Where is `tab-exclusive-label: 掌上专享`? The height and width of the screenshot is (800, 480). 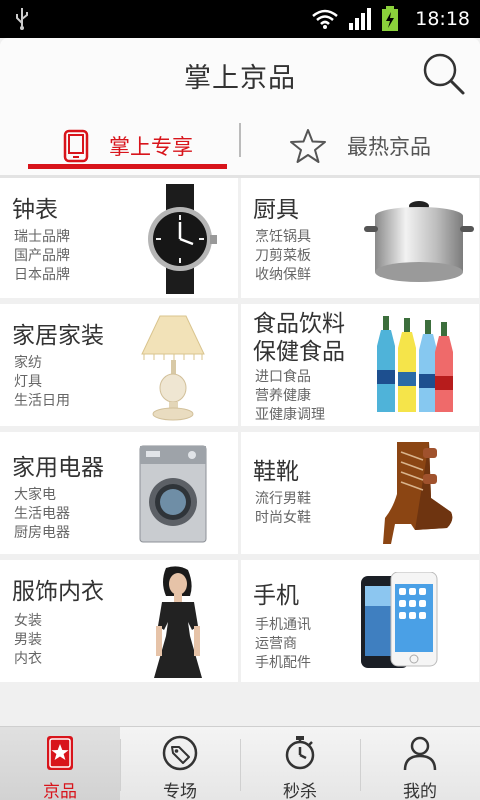
tab-exclusive-label: 掌上专享 is located at coordinates (151, 147).